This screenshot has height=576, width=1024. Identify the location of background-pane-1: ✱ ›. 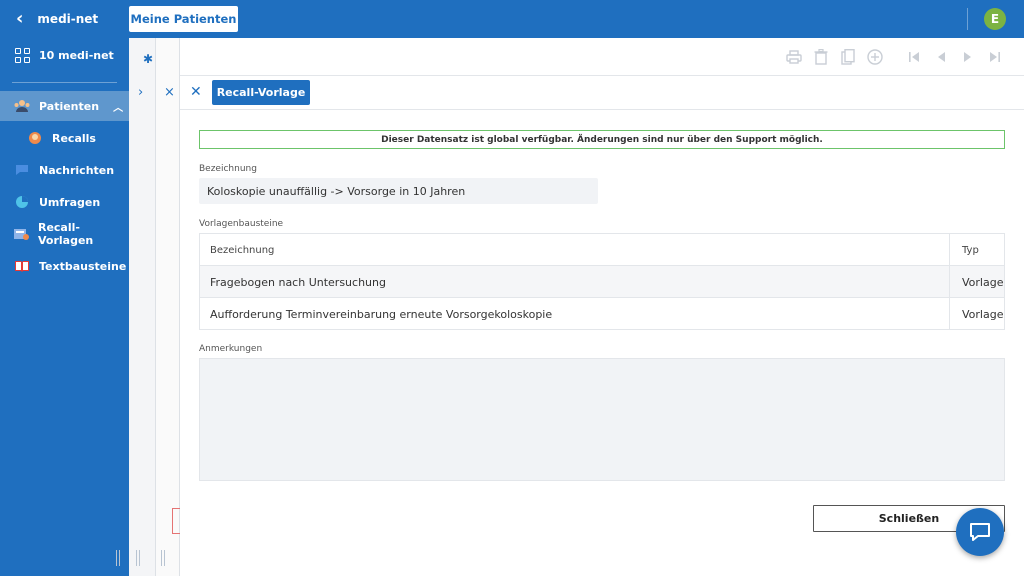
(142, 307).